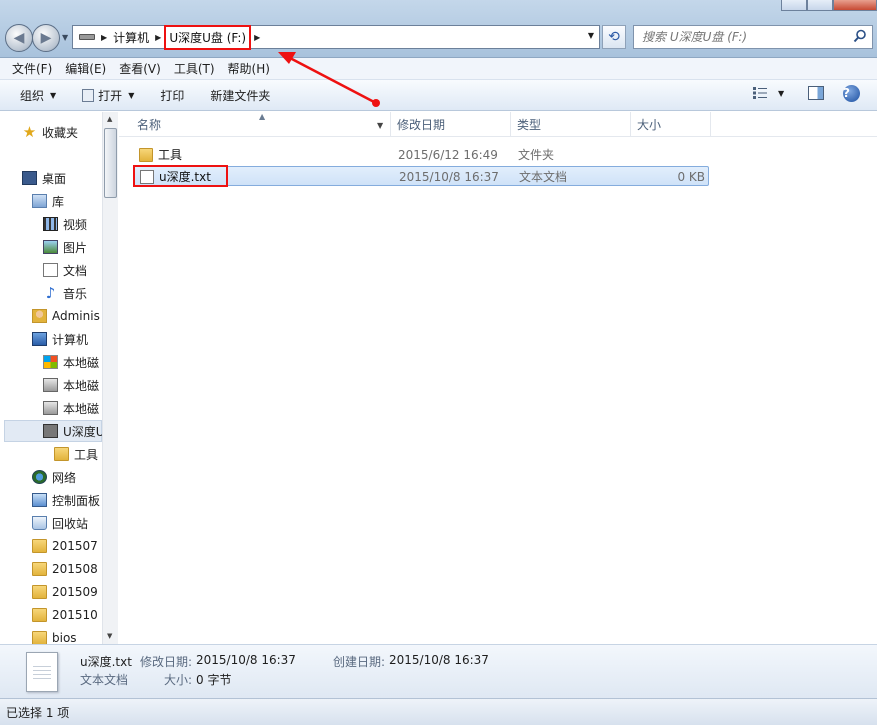 This screenshot has height=725, width=877. What do you see at coordinates (76, 316) in the screenshot?
I see `nav-label: Adminis` at bounding box center [76, 316].